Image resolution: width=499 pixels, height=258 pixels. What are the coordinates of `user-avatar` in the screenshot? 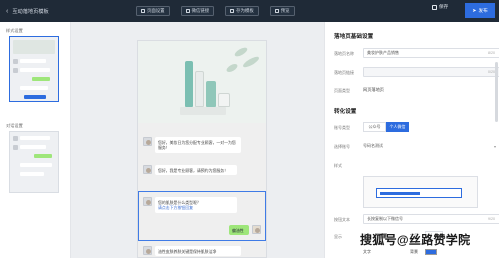 It's located at (256, 229).